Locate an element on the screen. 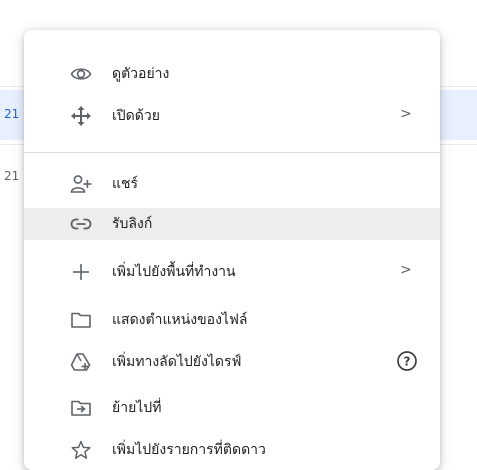  menu-item-preview: ดูตัวอย่าง is located at coordinates (232, 74).